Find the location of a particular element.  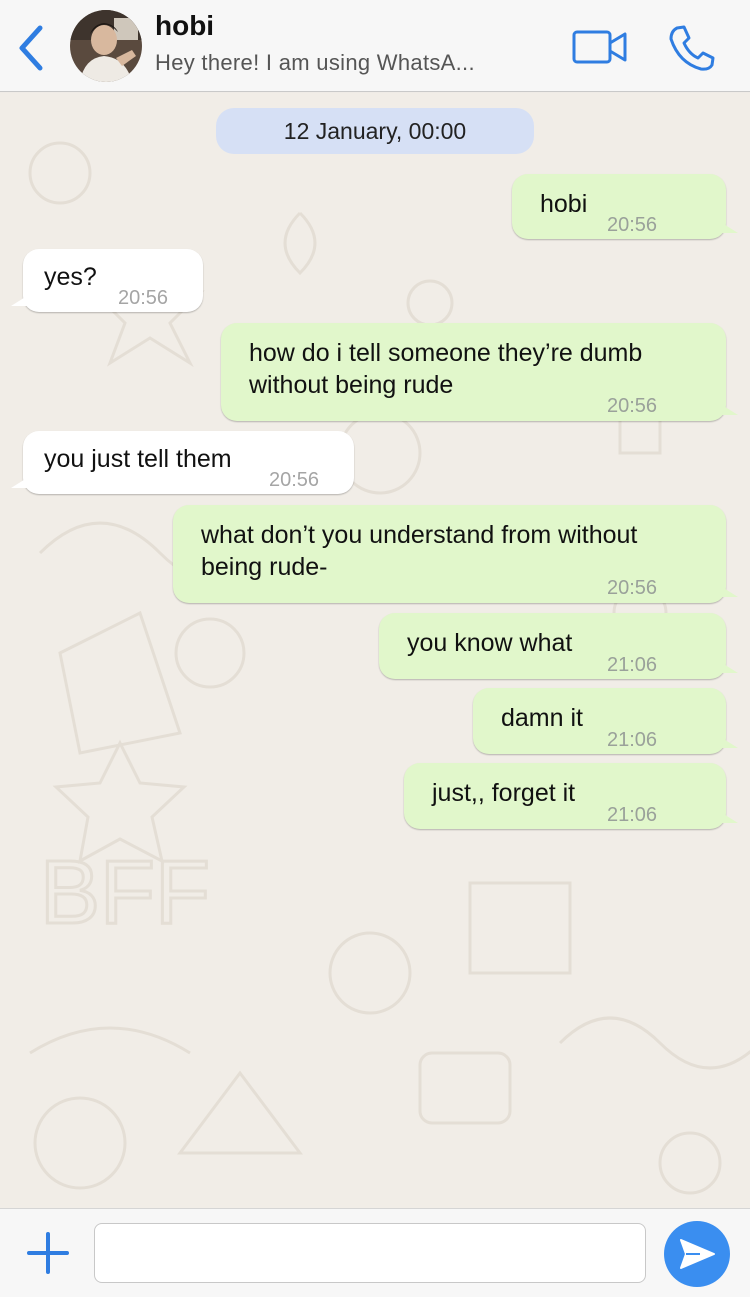

message-text: just,, forget it is located at coordinates (504, 793).